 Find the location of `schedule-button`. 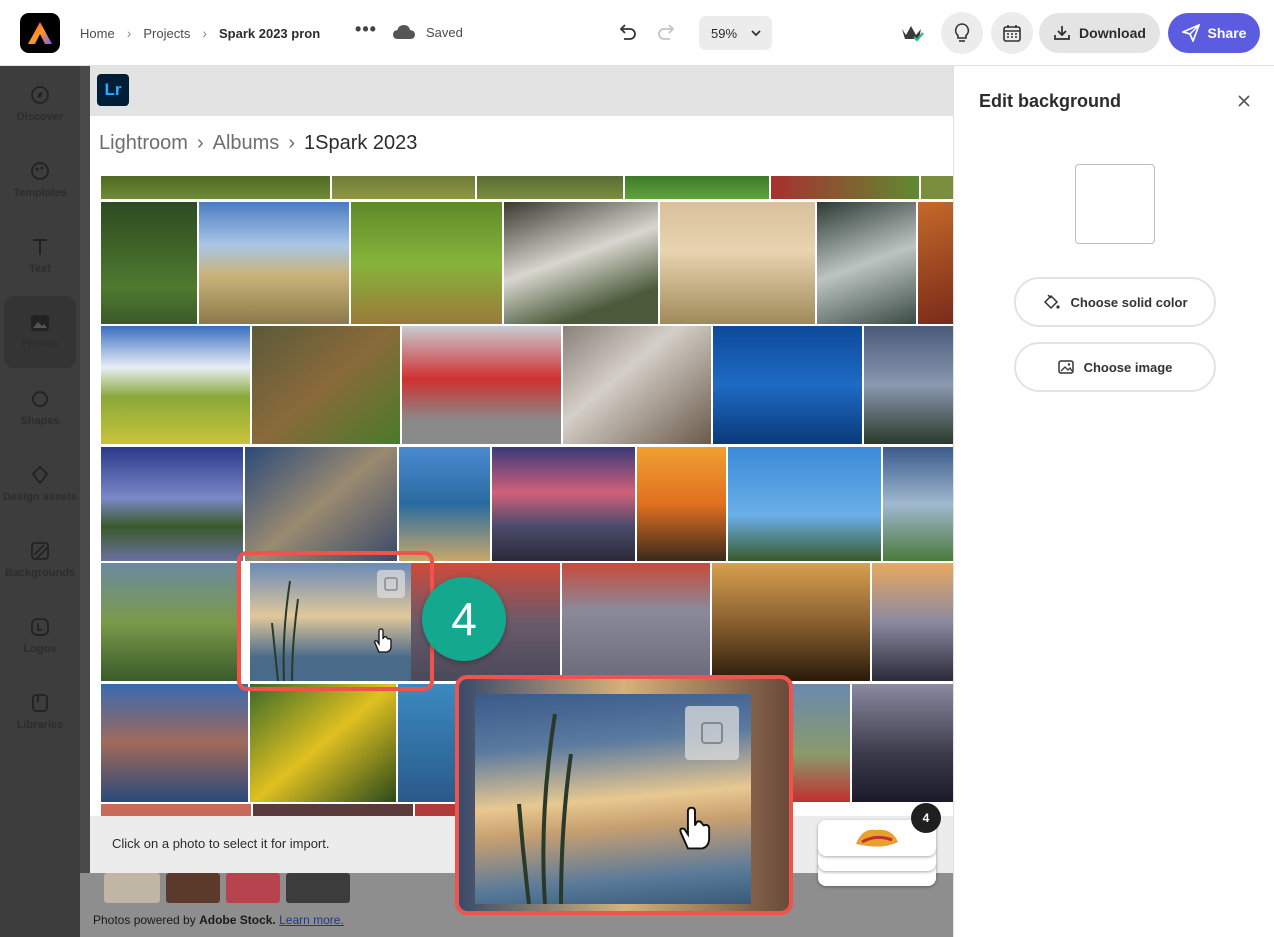

schedule-button is located at coordinates (1012, 33).